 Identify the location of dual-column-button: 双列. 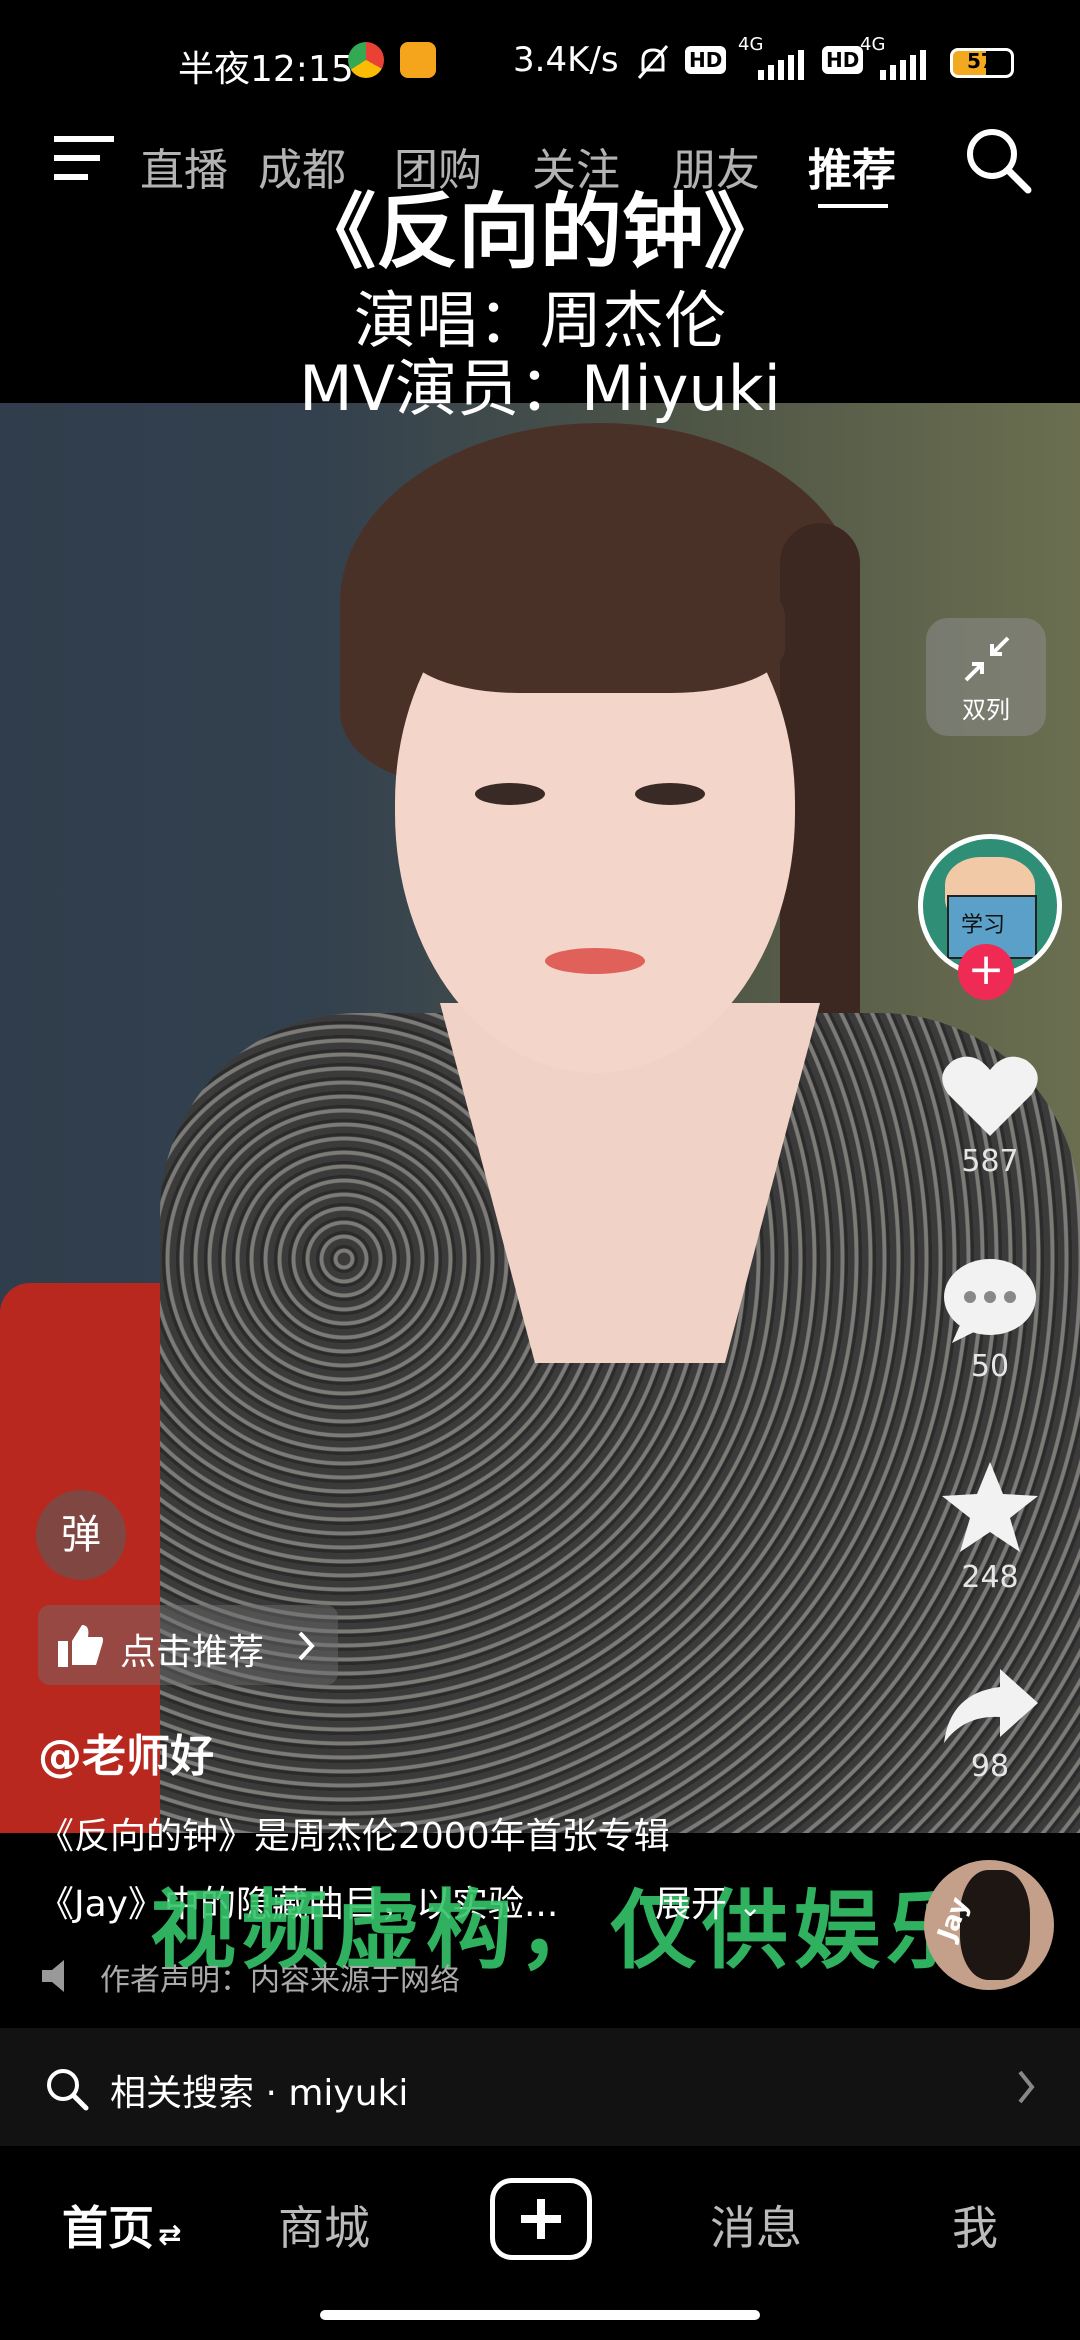
(986, 677).